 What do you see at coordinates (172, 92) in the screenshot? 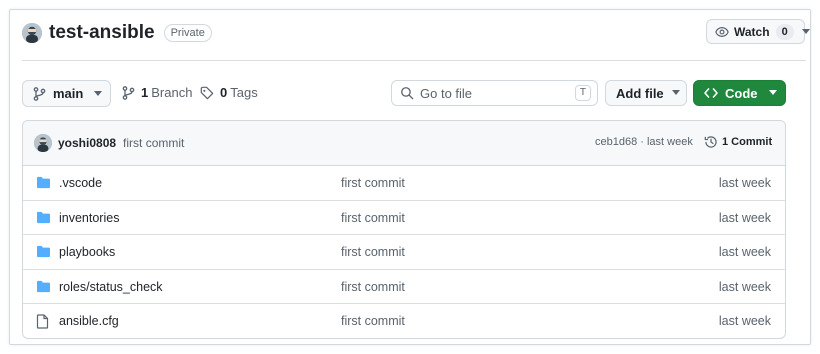
I see `branch-label: Branch` at bounding box center [172, 92].